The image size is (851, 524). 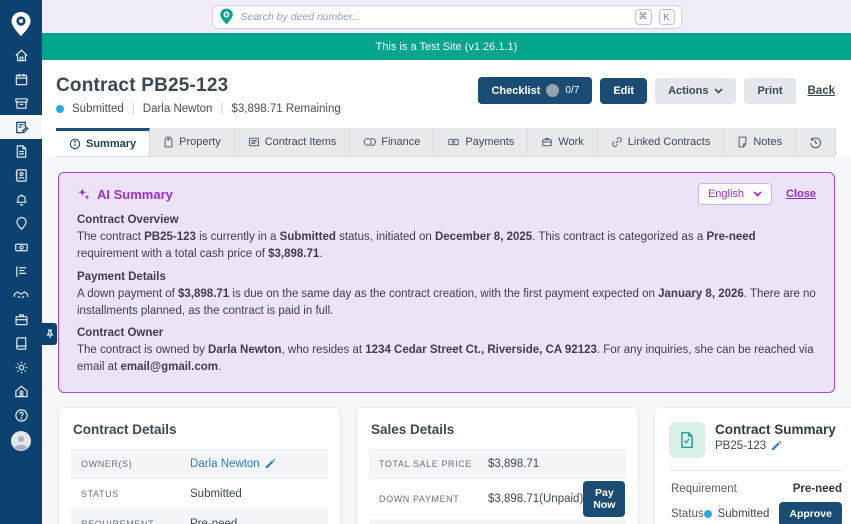 What do you see at coordinates (419, 498) in the screenshot?
I see `row-label: DOWN PAYMENT` at bounding box center [419, 498].